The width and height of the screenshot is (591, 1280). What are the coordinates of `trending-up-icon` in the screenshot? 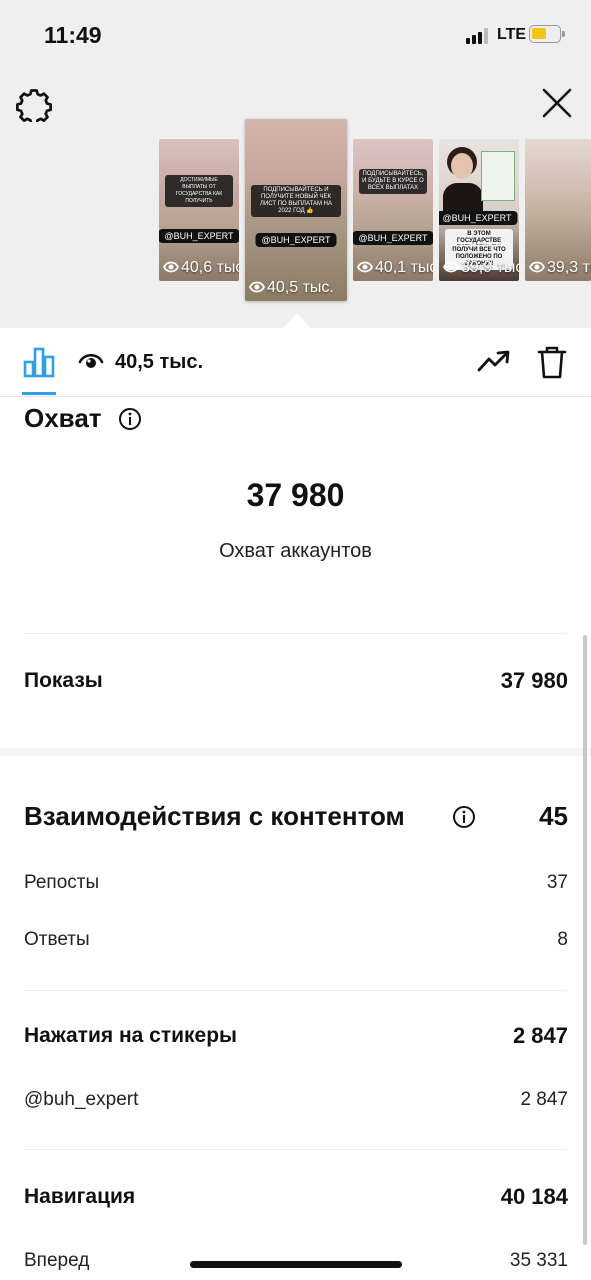 It's located at (493, 361).